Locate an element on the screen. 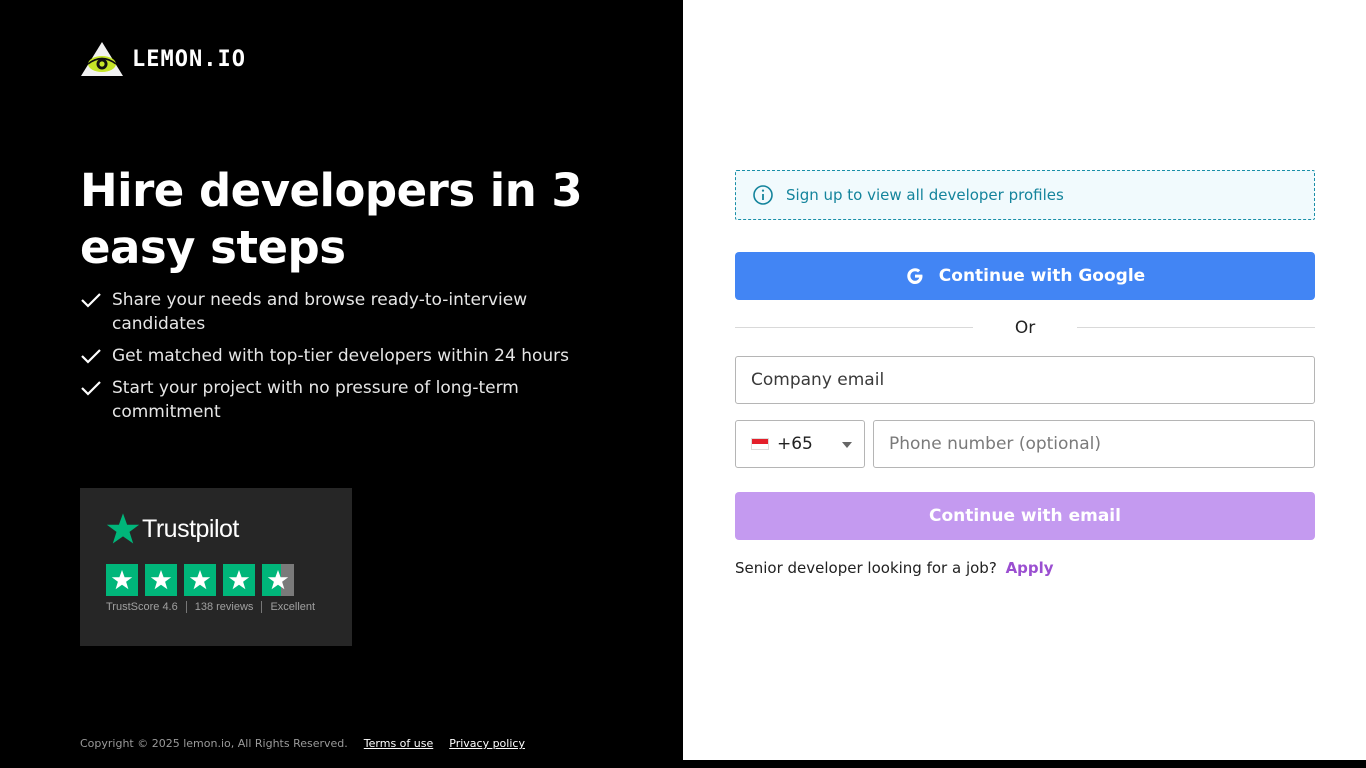 The height and width of the screenshot is (768, 1366). terms-link: Terms of use is located at coordinates (398, 743).